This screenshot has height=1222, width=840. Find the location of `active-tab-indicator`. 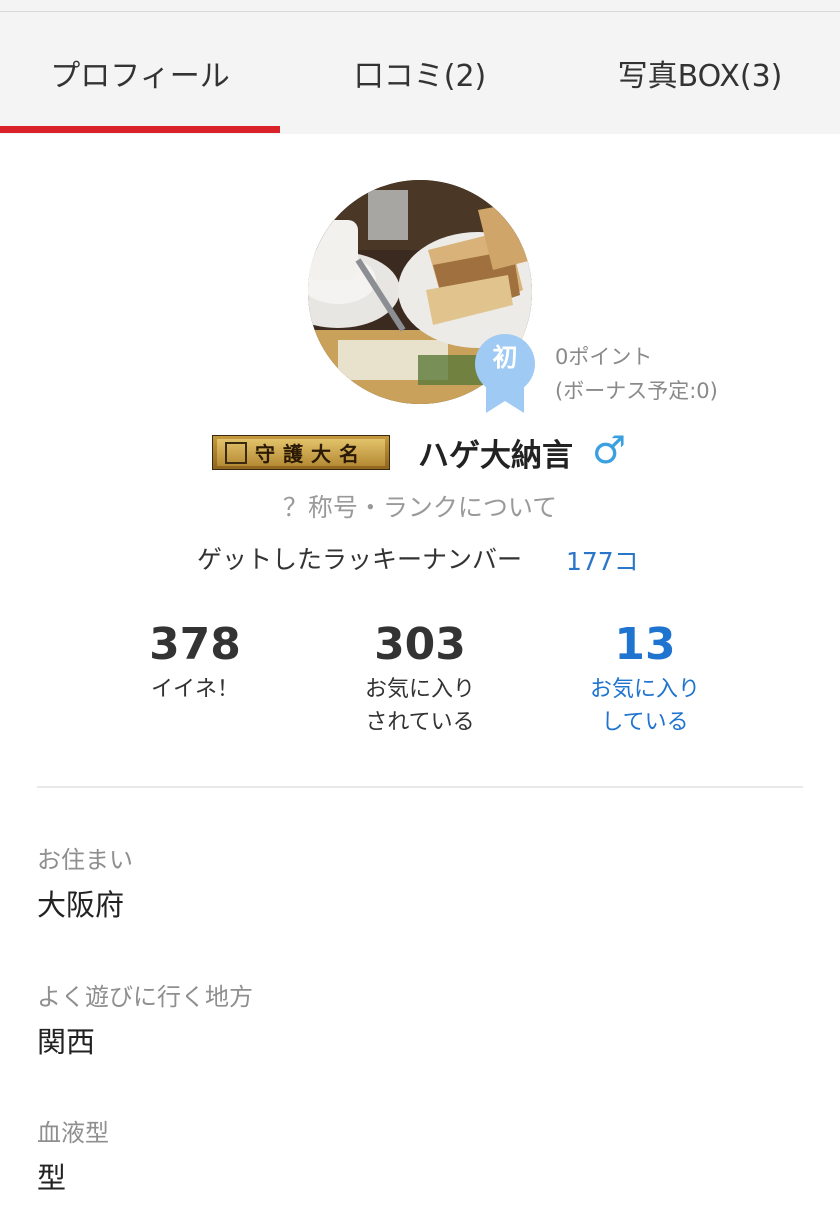

active-tab-indicator is located at coordinates (140, 129).